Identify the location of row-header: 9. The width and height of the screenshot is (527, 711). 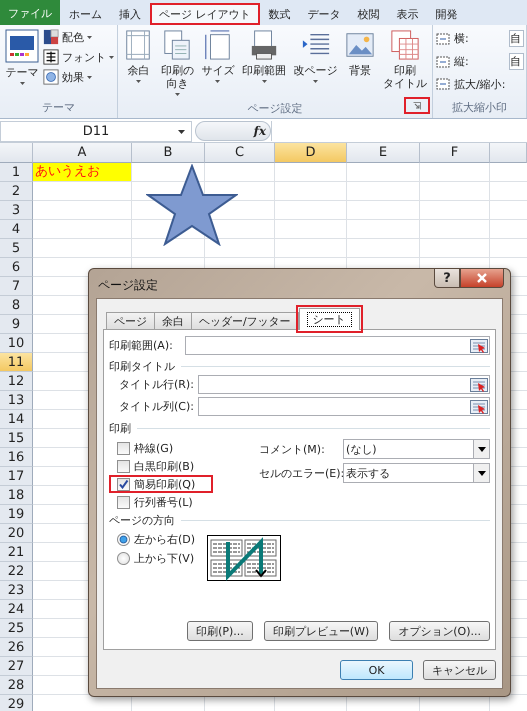
(16, 324).